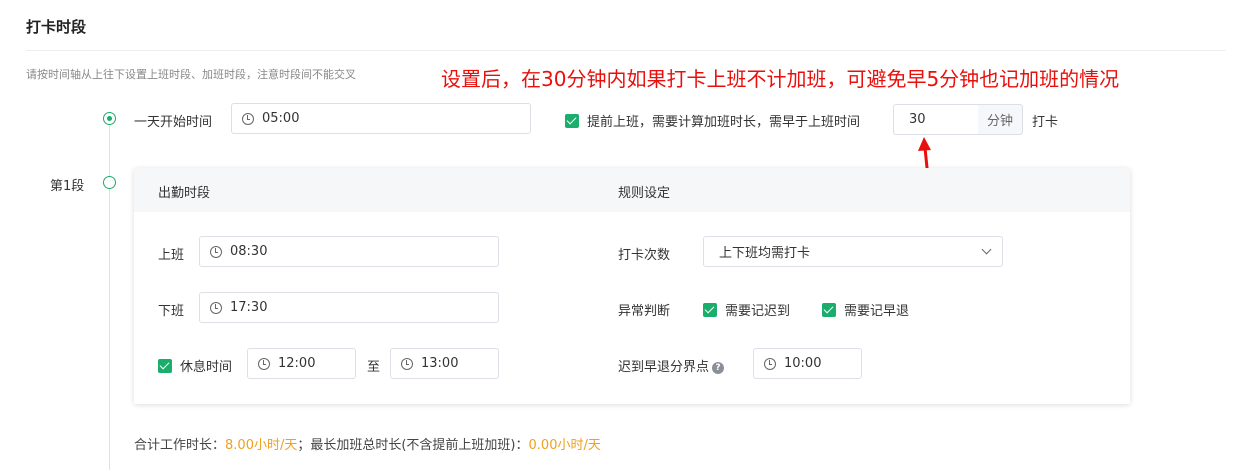 This screenshot has width=1248, height=470. What do you see at coordinates (664, 367) in the screenshot?
I see `threshold-label-text: 迟到早退分界点` at bounding box center [664, 367].